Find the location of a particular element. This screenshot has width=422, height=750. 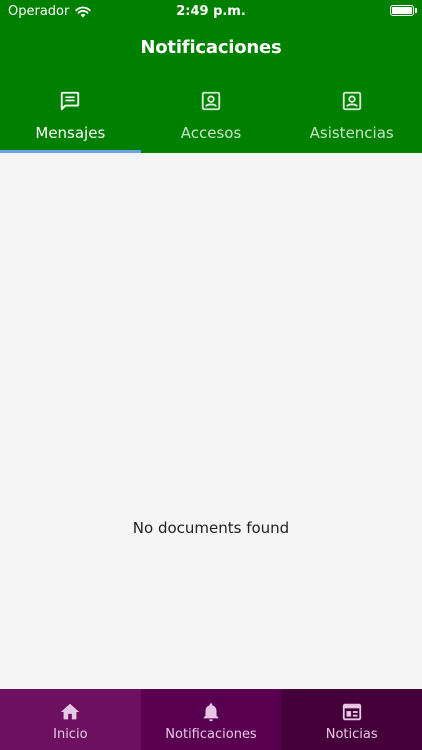

bell-icon is located at coordinates (211, 712).